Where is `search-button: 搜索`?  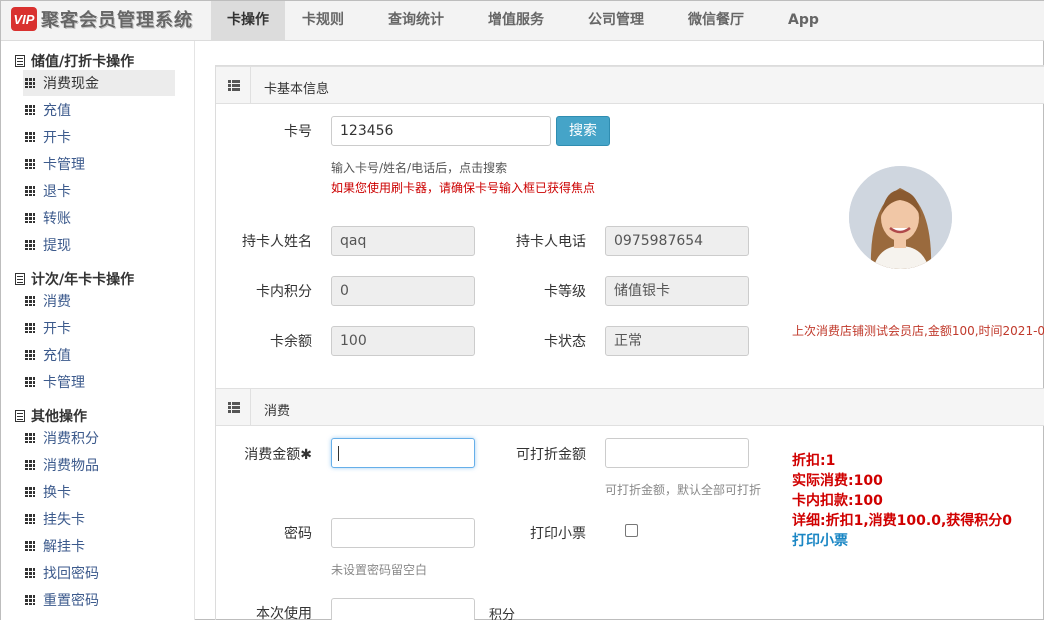
search-button: 搜索 is located at coordinates (583, 131).